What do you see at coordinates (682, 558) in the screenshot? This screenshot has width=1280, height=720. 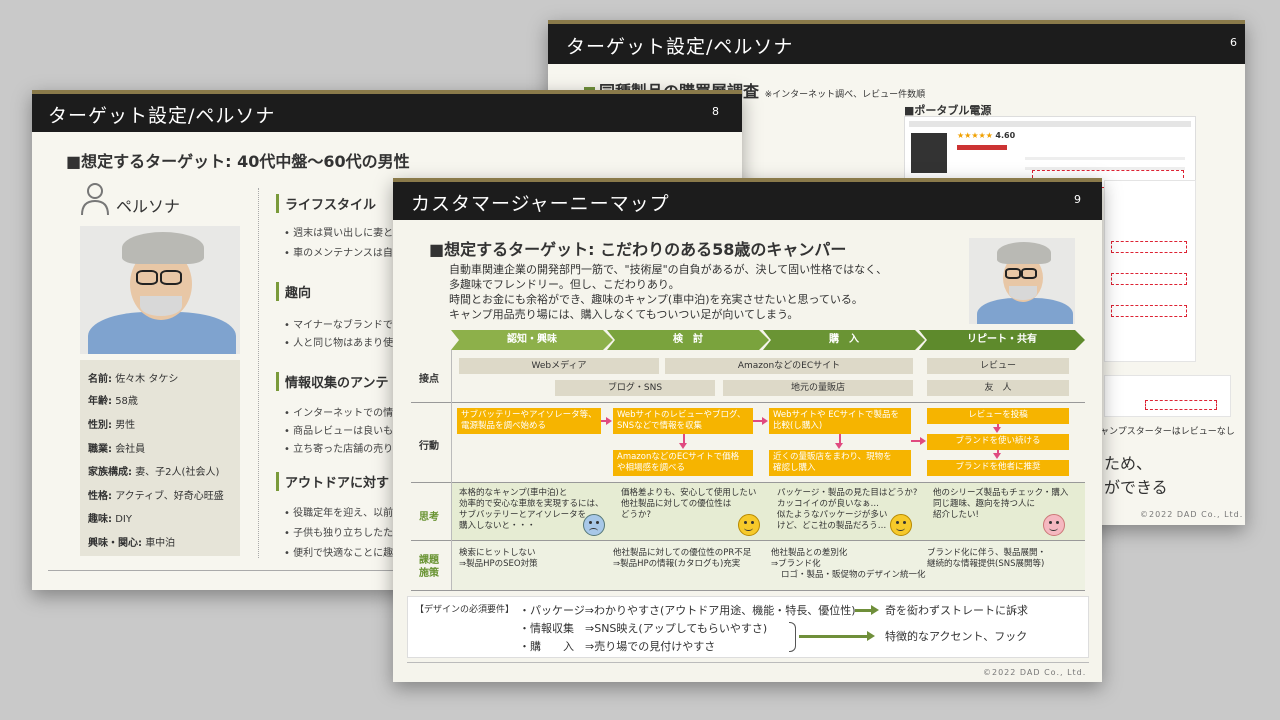 I see `issue-consideration: 他社製品に対しての優位性のPR不足 ⇒製品HPの情報(カタログも)充実` at bounding box center [682, 558].